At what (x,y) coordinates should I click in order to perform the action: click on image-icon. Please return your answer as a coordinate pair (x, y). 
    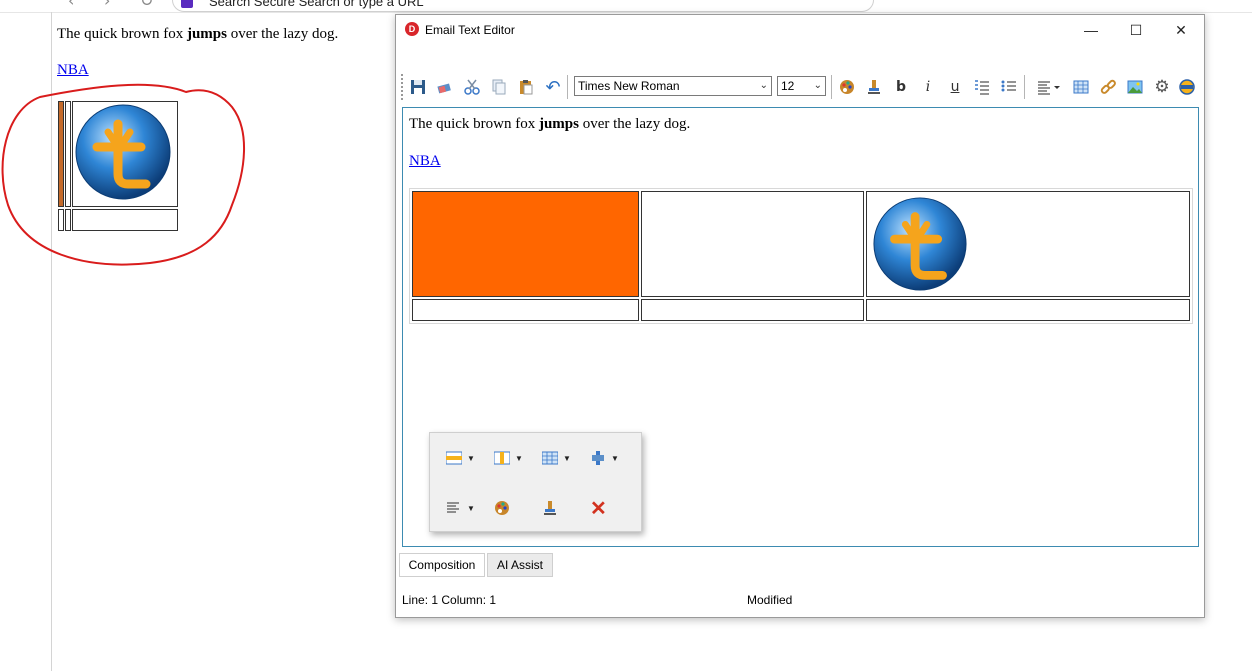
    Looking at the image, I should click on (1135, 87).